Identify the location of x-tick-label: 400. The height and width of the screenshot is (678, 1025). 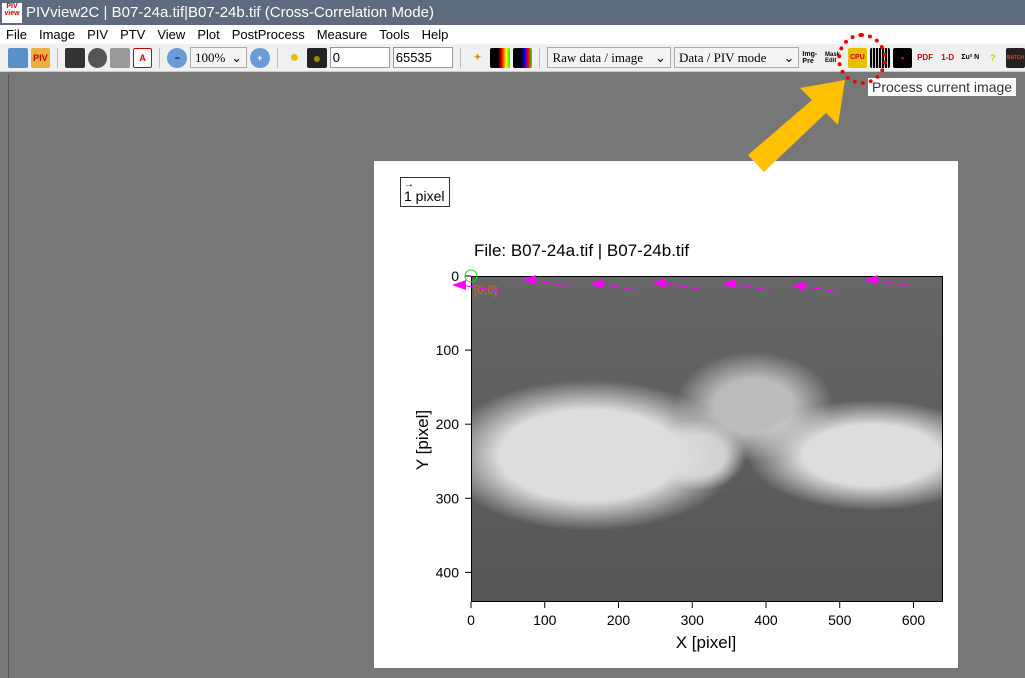
(766, 620).